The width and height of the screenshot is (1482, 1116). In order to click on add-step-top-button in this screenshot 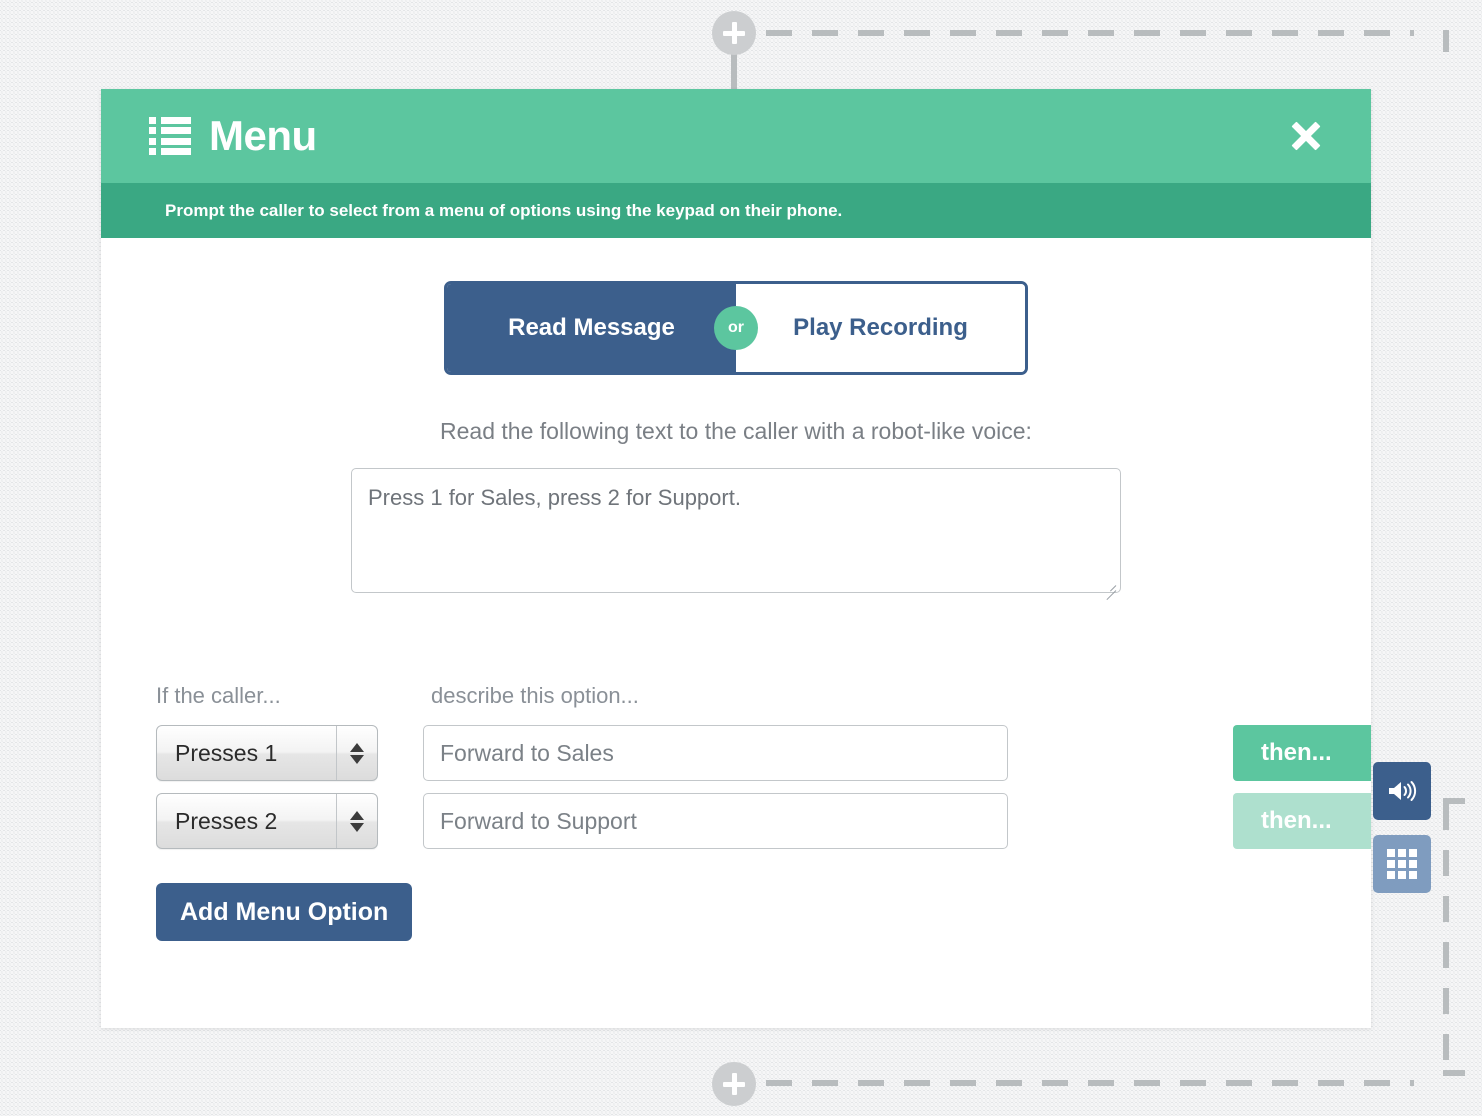, I will do `click(734, 33)`.